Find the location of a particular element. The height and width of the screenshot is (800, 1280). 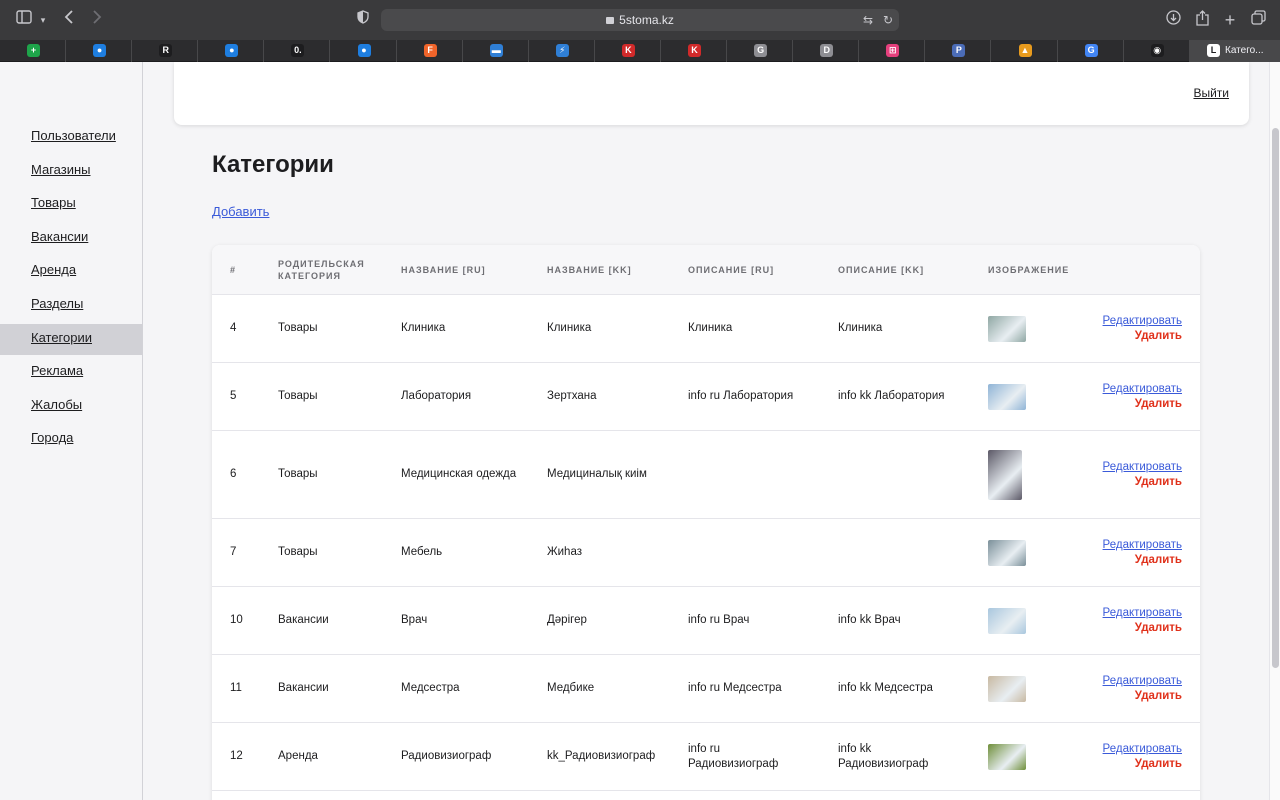

sidebar-item-label: Магазины is located at coordinates (61, 169).